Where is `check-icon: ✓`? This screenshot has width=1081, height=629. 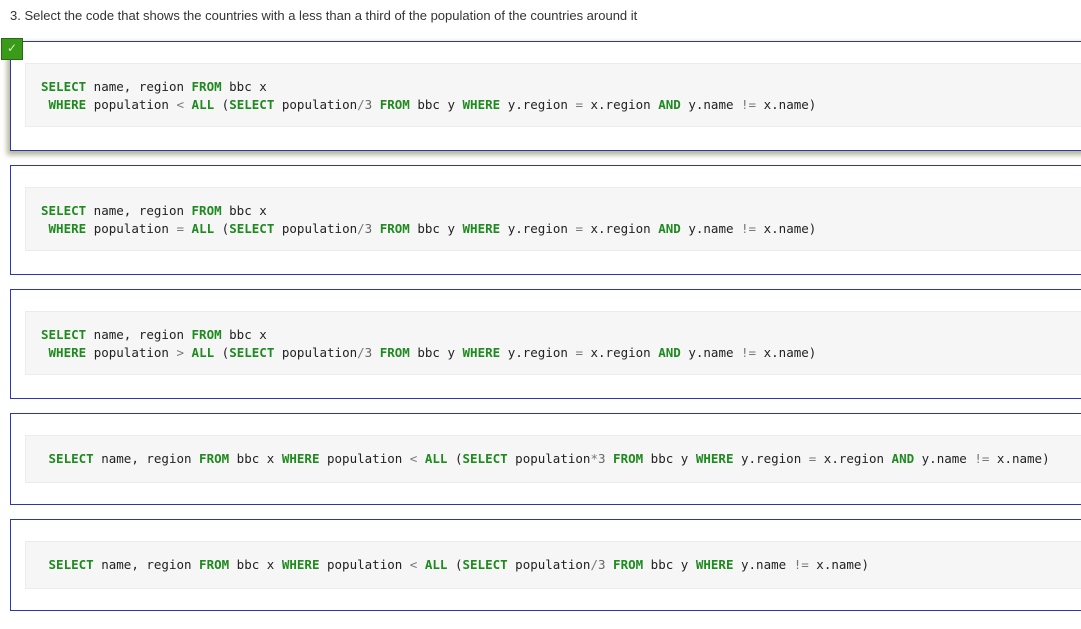 check-icon: ✓ is located at coordinates (12, 49).